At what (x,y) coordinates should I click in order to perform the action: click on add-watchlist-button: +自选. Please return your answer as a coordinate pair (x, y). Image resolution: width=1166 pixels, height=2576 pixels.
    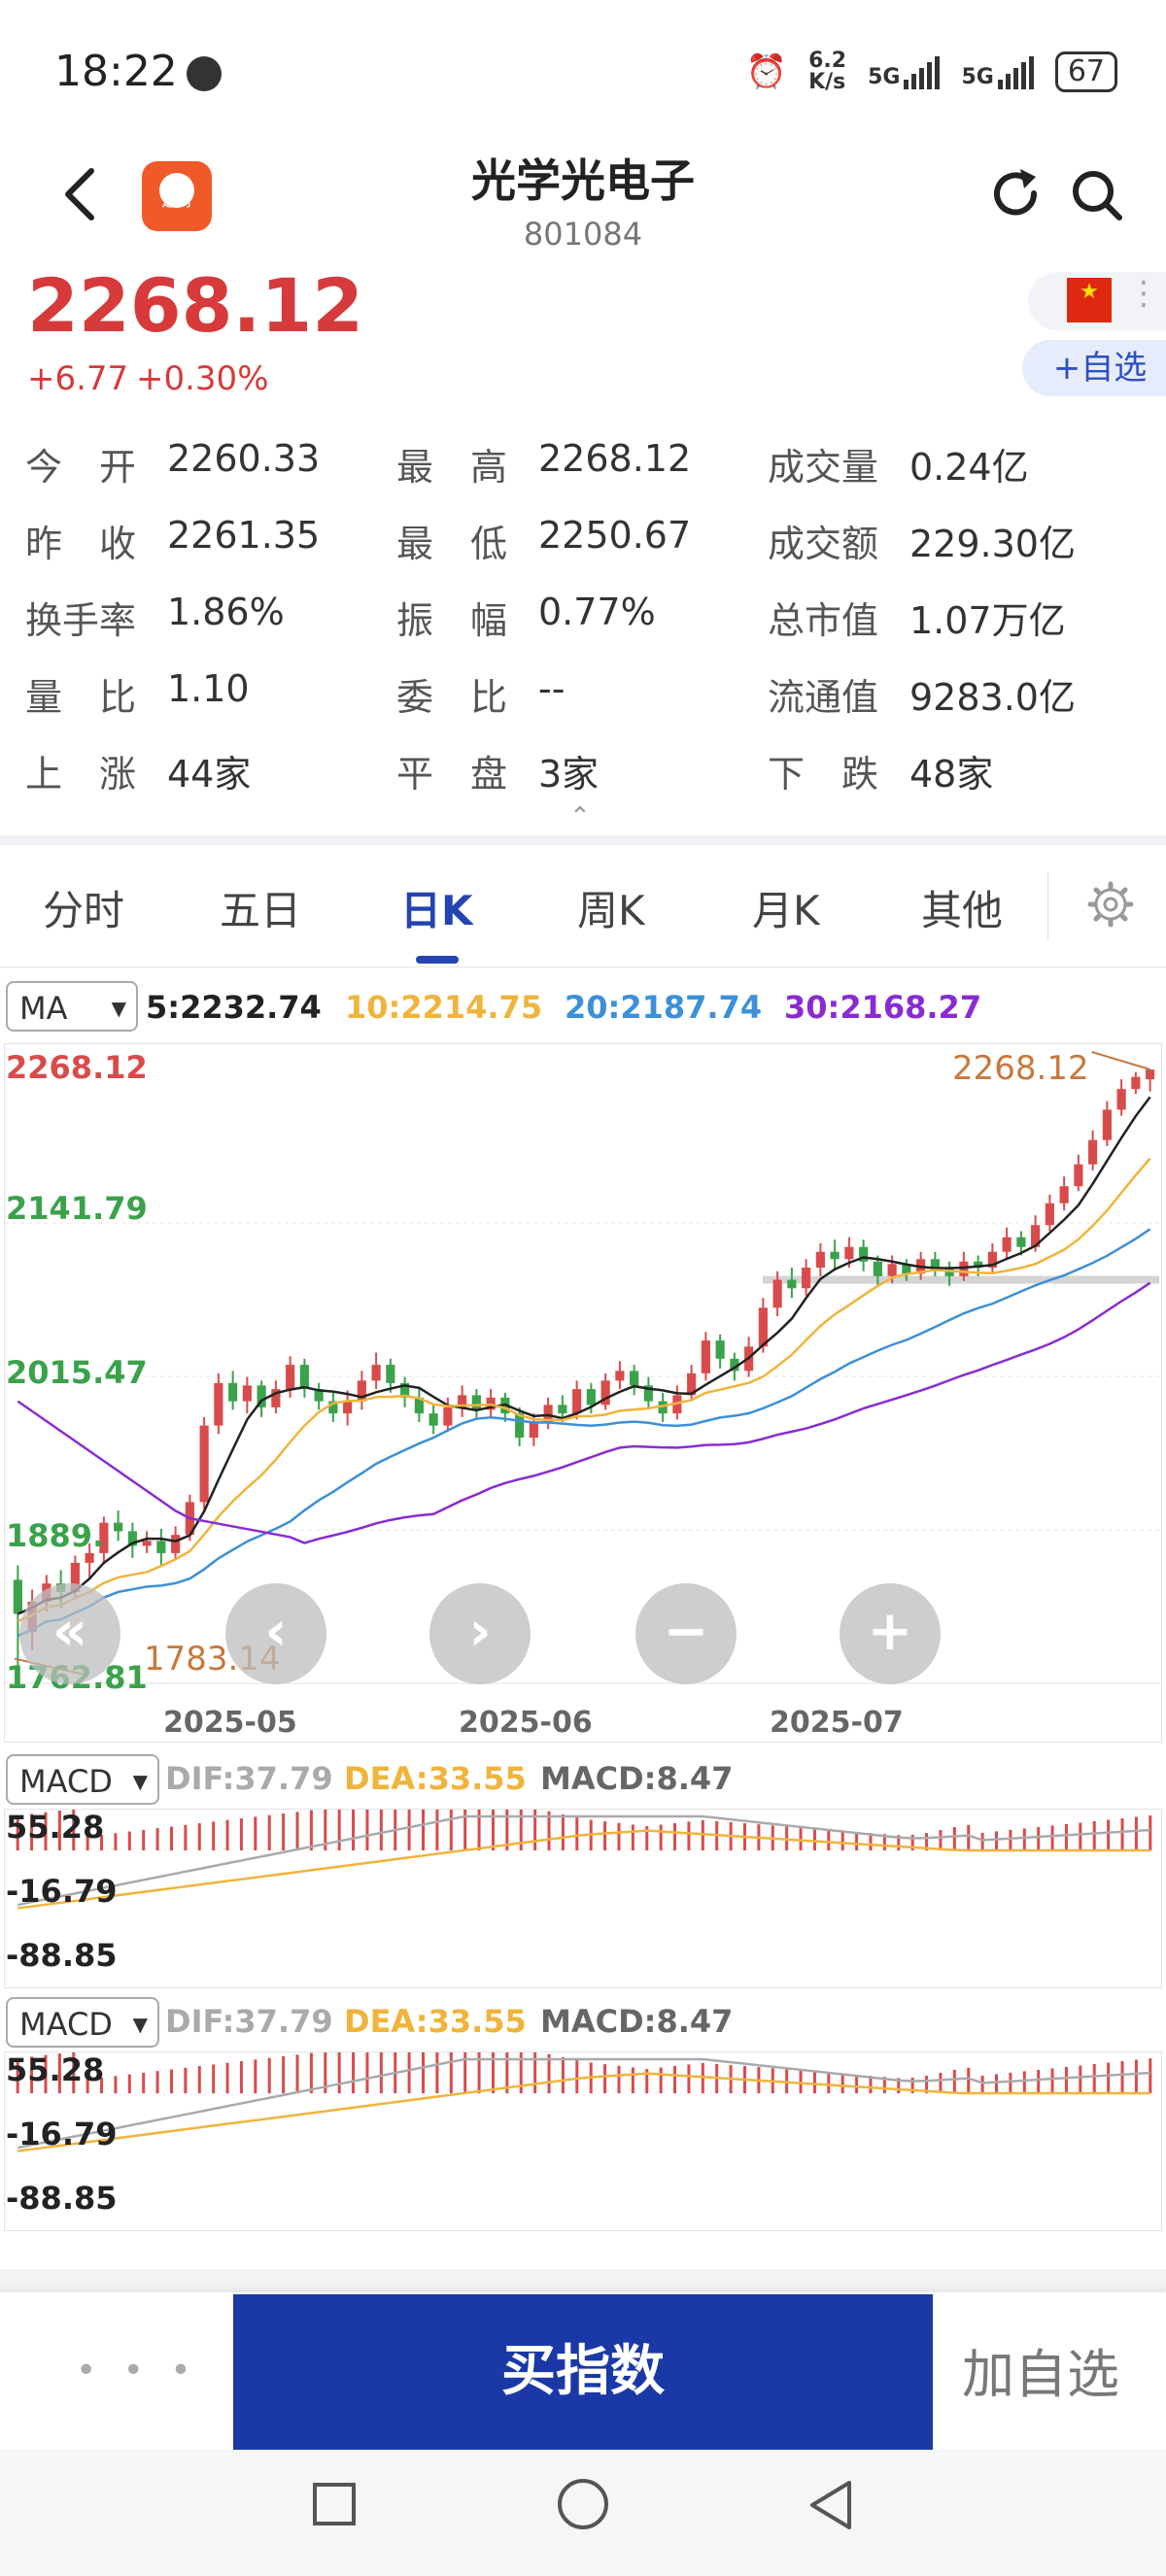
    Looking at the image, I should click on (1094, 368).